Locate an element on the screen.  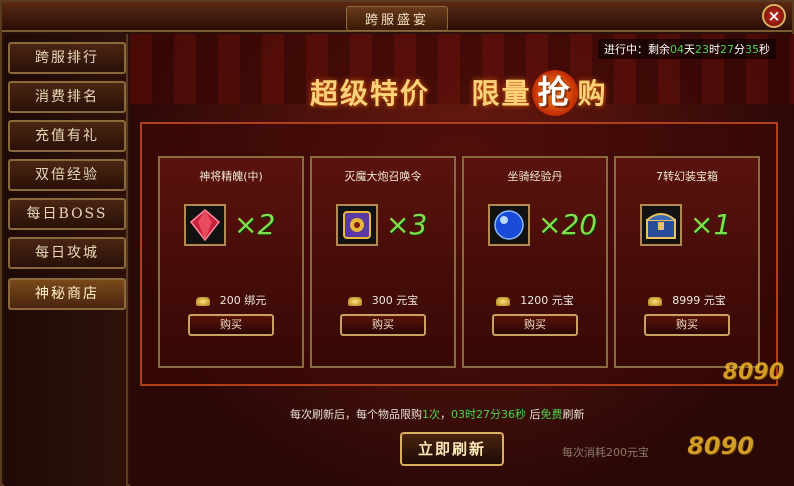
title-bar: 跨服盛宴 × is located at coordinates (397, 17).